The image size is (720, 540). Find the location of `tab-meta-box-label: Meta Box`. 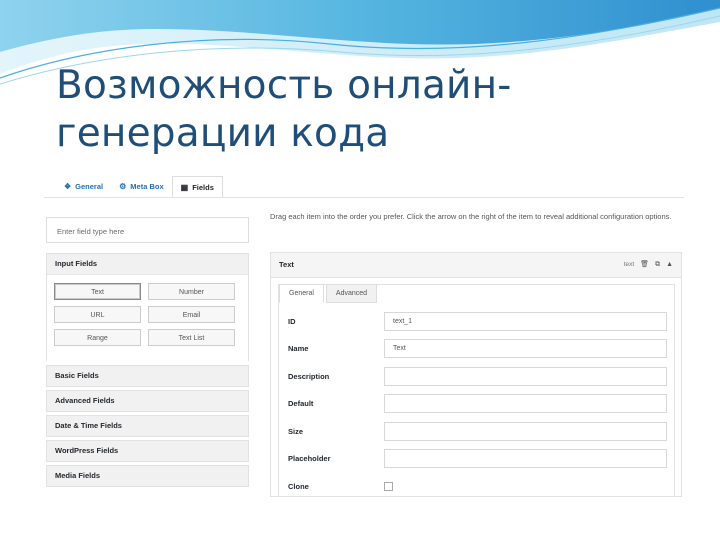

tab-meta-box-label: Meta Box is located at coordinates (147, 186).